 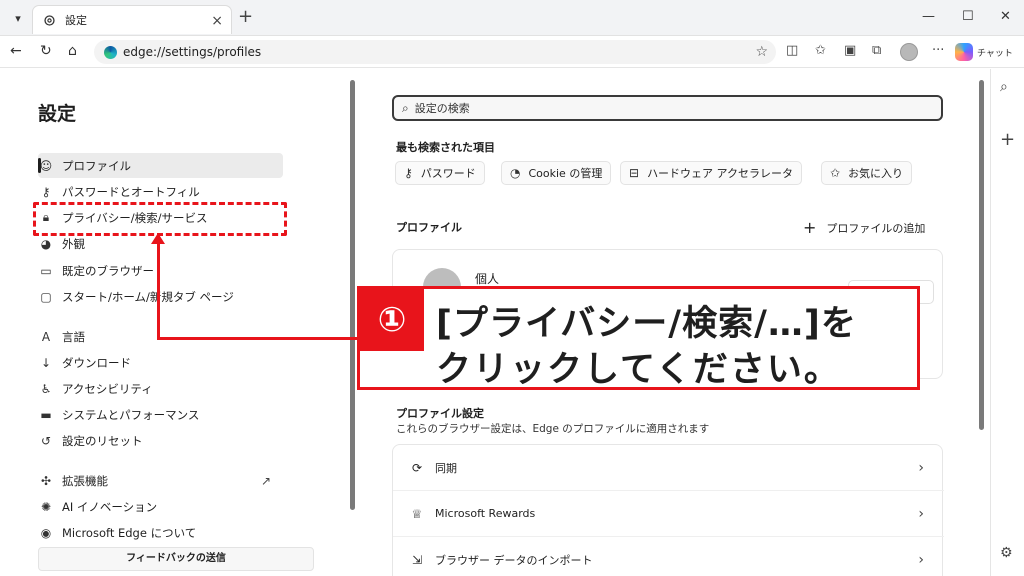 What do you see at coordinates (553, 429) in the screenshot?
I see `profile-settings-subtitle: これらのブラウザー設定は、Edge のプロファイルに適用されます` at bounding box center [553, 429].